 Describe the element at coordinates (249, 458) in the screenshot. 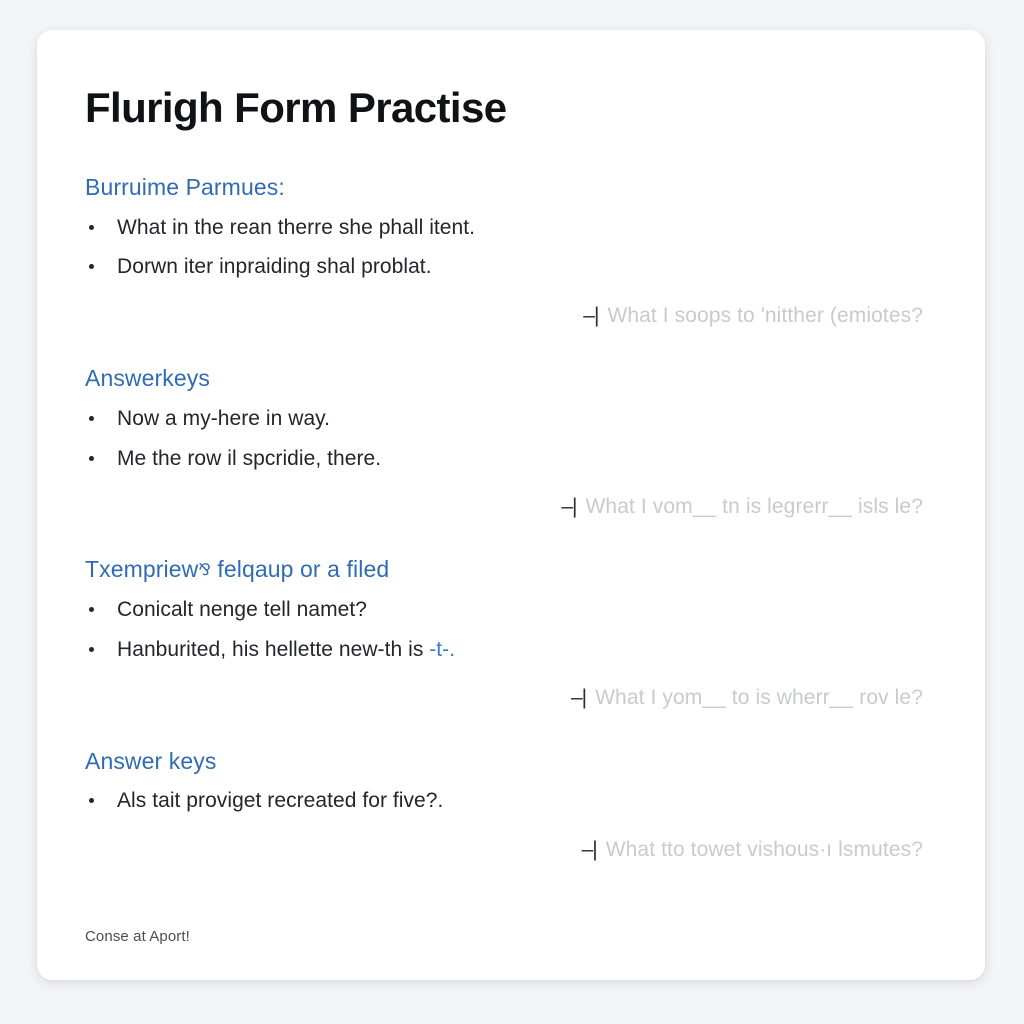

I see `list-item-text: Me the row il spcridie, there.` at that location.